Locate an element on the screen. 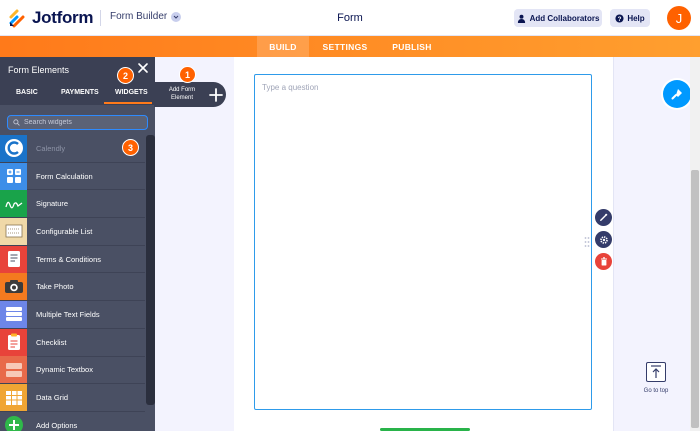  tab-publish: PUBLISH is located at coordinates (412, 46).